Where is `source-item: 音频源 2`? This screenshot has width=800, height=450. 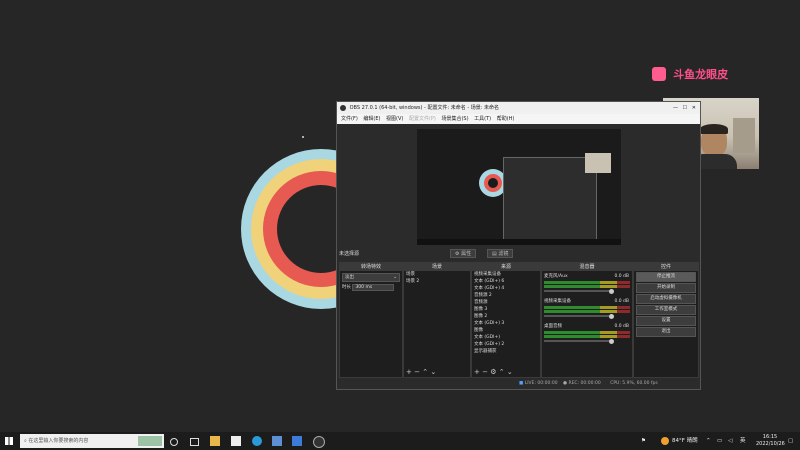 source-item: 音频源 2 is located at coordinates (506, 295).